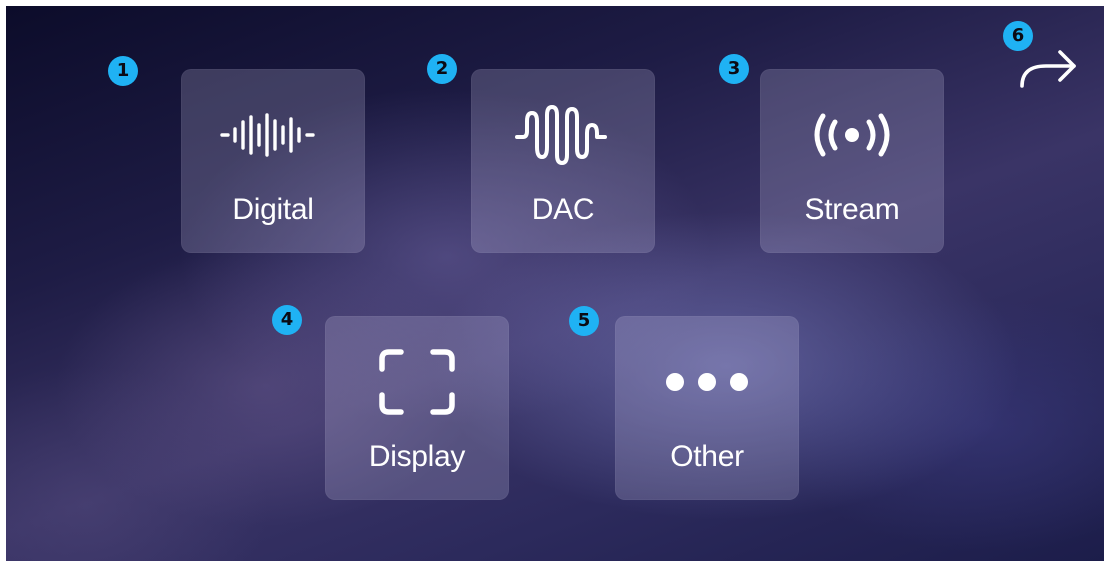 This screenshot has width=1110, height=561. I want to click on tile-display: Display, so click(417, 408).